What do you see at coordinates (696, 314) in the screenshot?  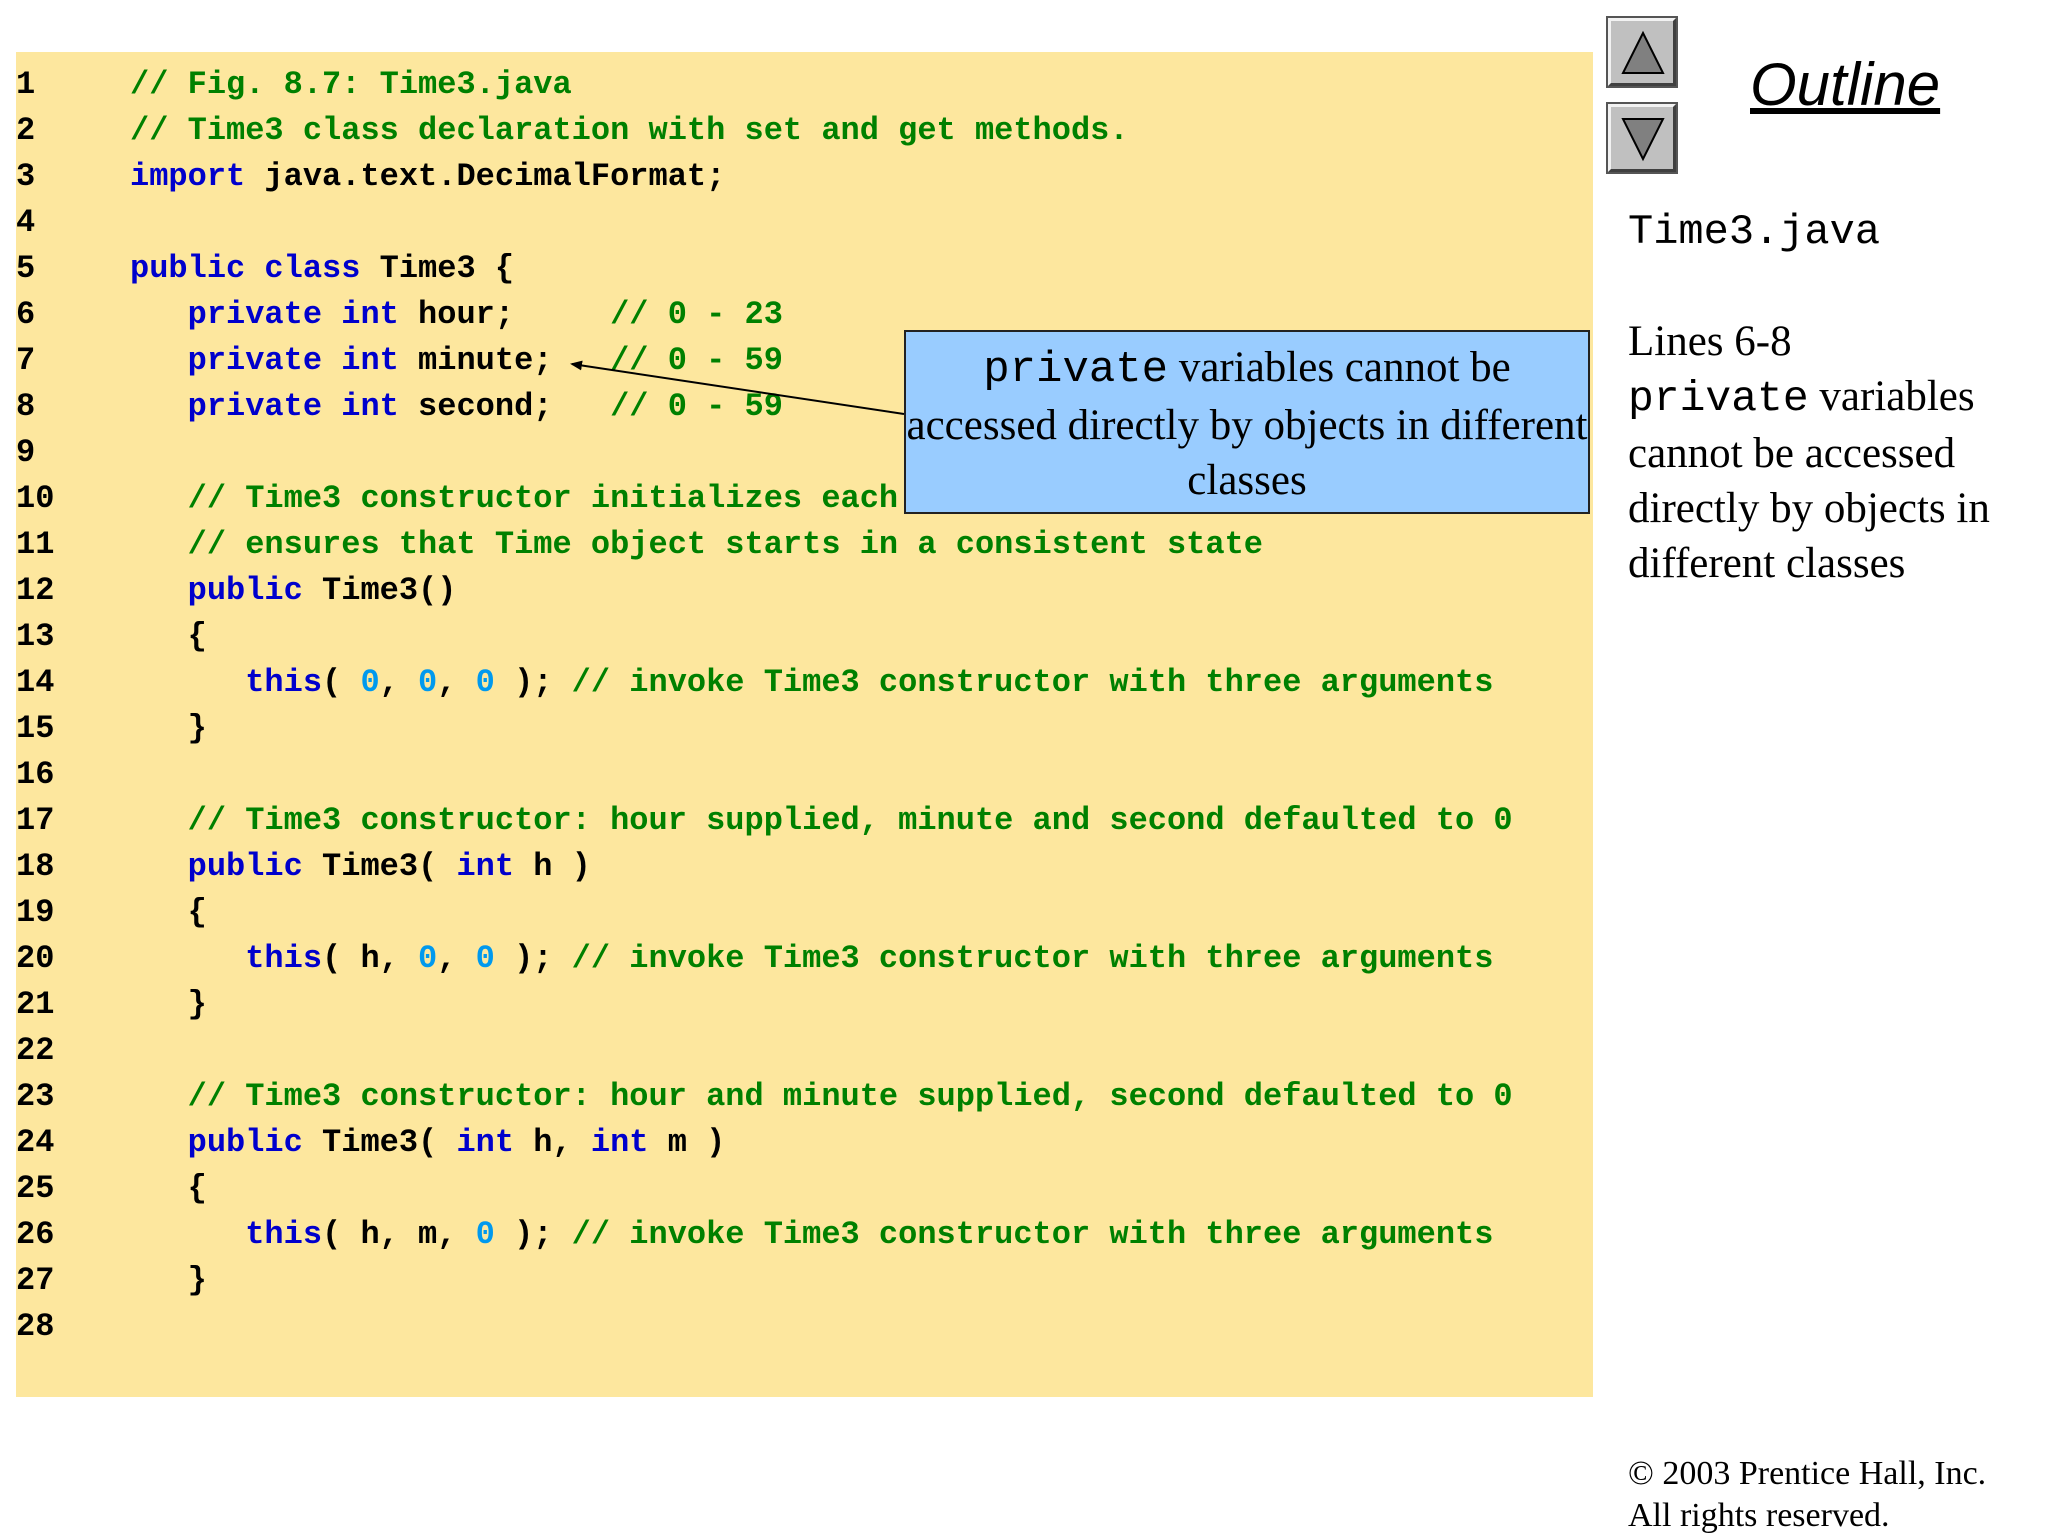 I see `code-token: // 0 - 23` at bounding box center [696, 314].